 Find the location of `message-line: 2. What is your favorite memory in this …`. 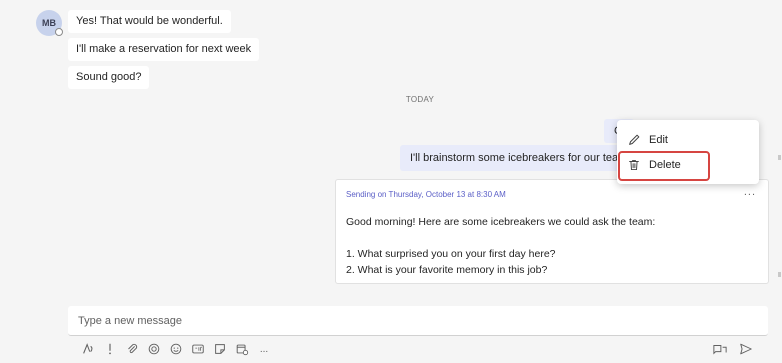

message-line: 2. What is your favorite memory in this … is located at coordinates (447, 270).